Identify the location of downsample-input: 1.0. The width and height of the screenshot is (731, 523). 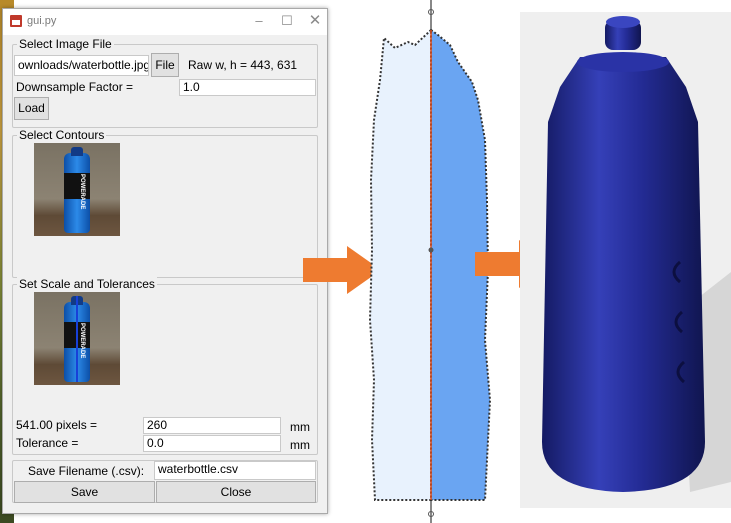
(247, 87).